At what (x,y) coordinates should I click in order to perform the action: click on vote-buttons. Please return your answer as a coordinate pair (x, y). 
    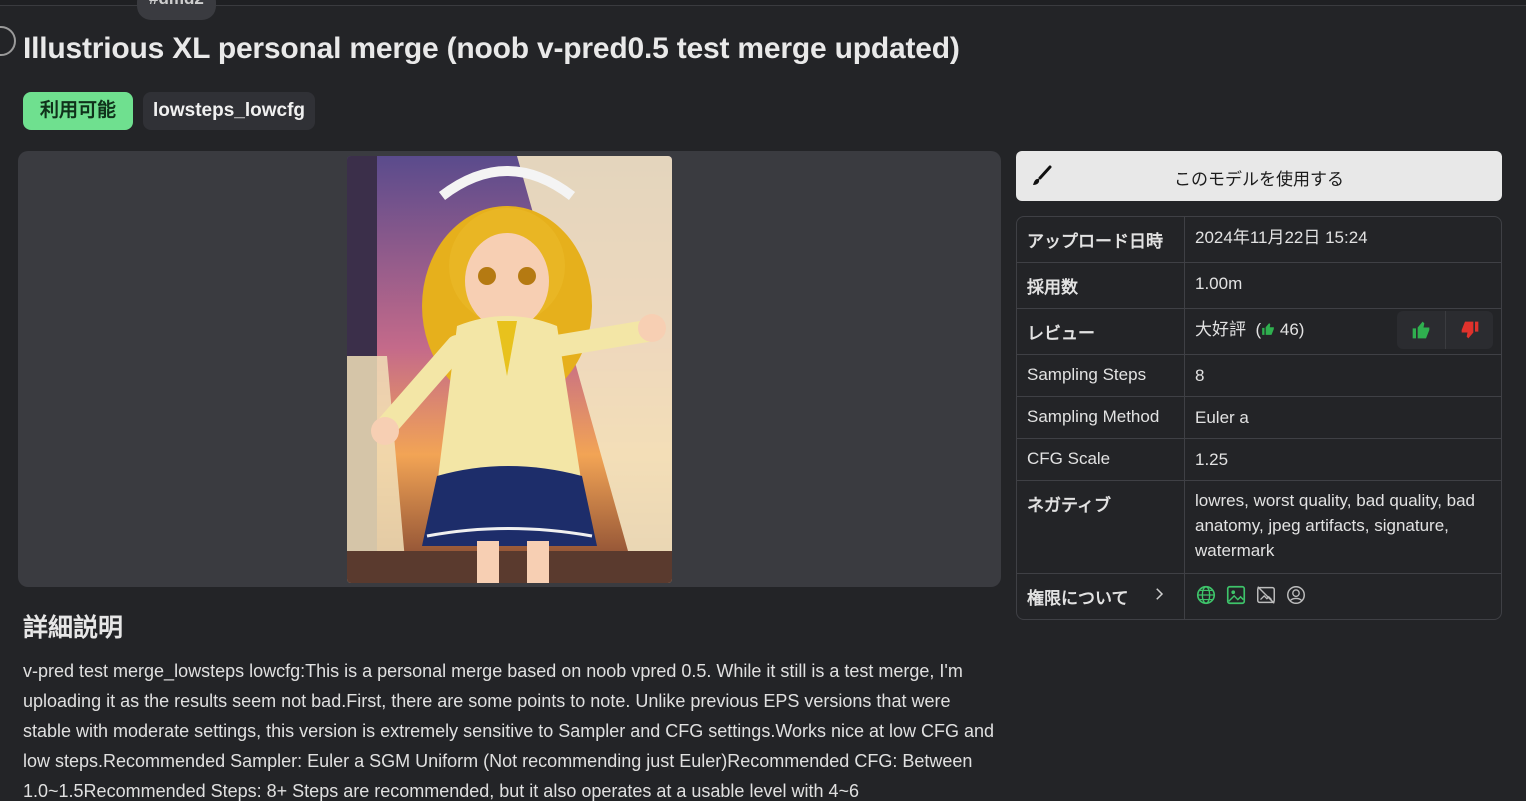
    Looking at the image, I should click on (1445, 330).